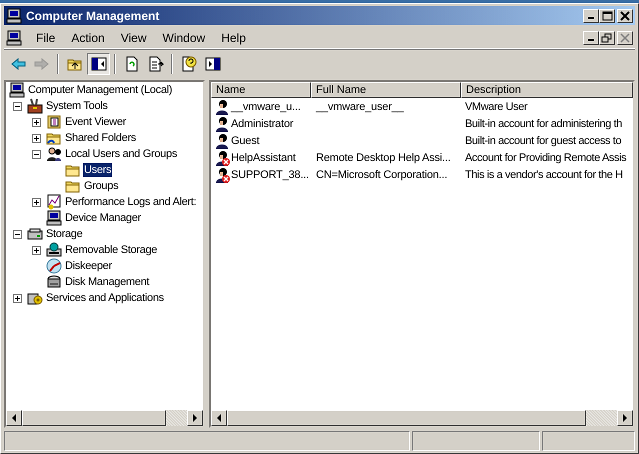 This screenshot has height=454, width=639. Describe the element at coordinates (35, 106) in the screenshot. I see `toolbox-icon` at that location.